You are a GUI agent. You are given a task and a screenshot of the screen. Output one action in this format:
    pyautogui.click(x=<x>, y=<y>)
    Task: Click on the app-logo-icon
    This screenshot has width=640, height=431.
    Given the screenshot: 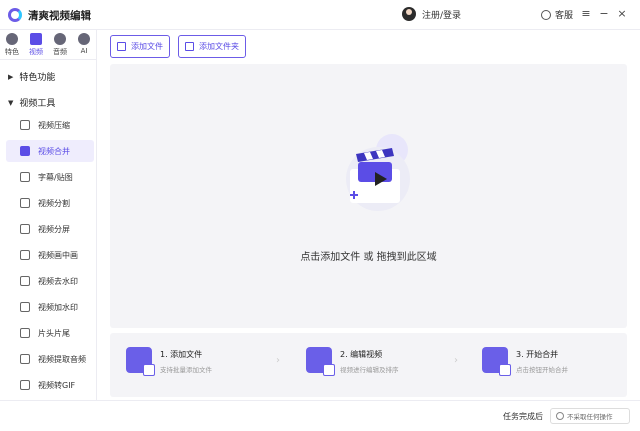 What is the action you would take?
    pyautogui.click(x=15, y=15)
    